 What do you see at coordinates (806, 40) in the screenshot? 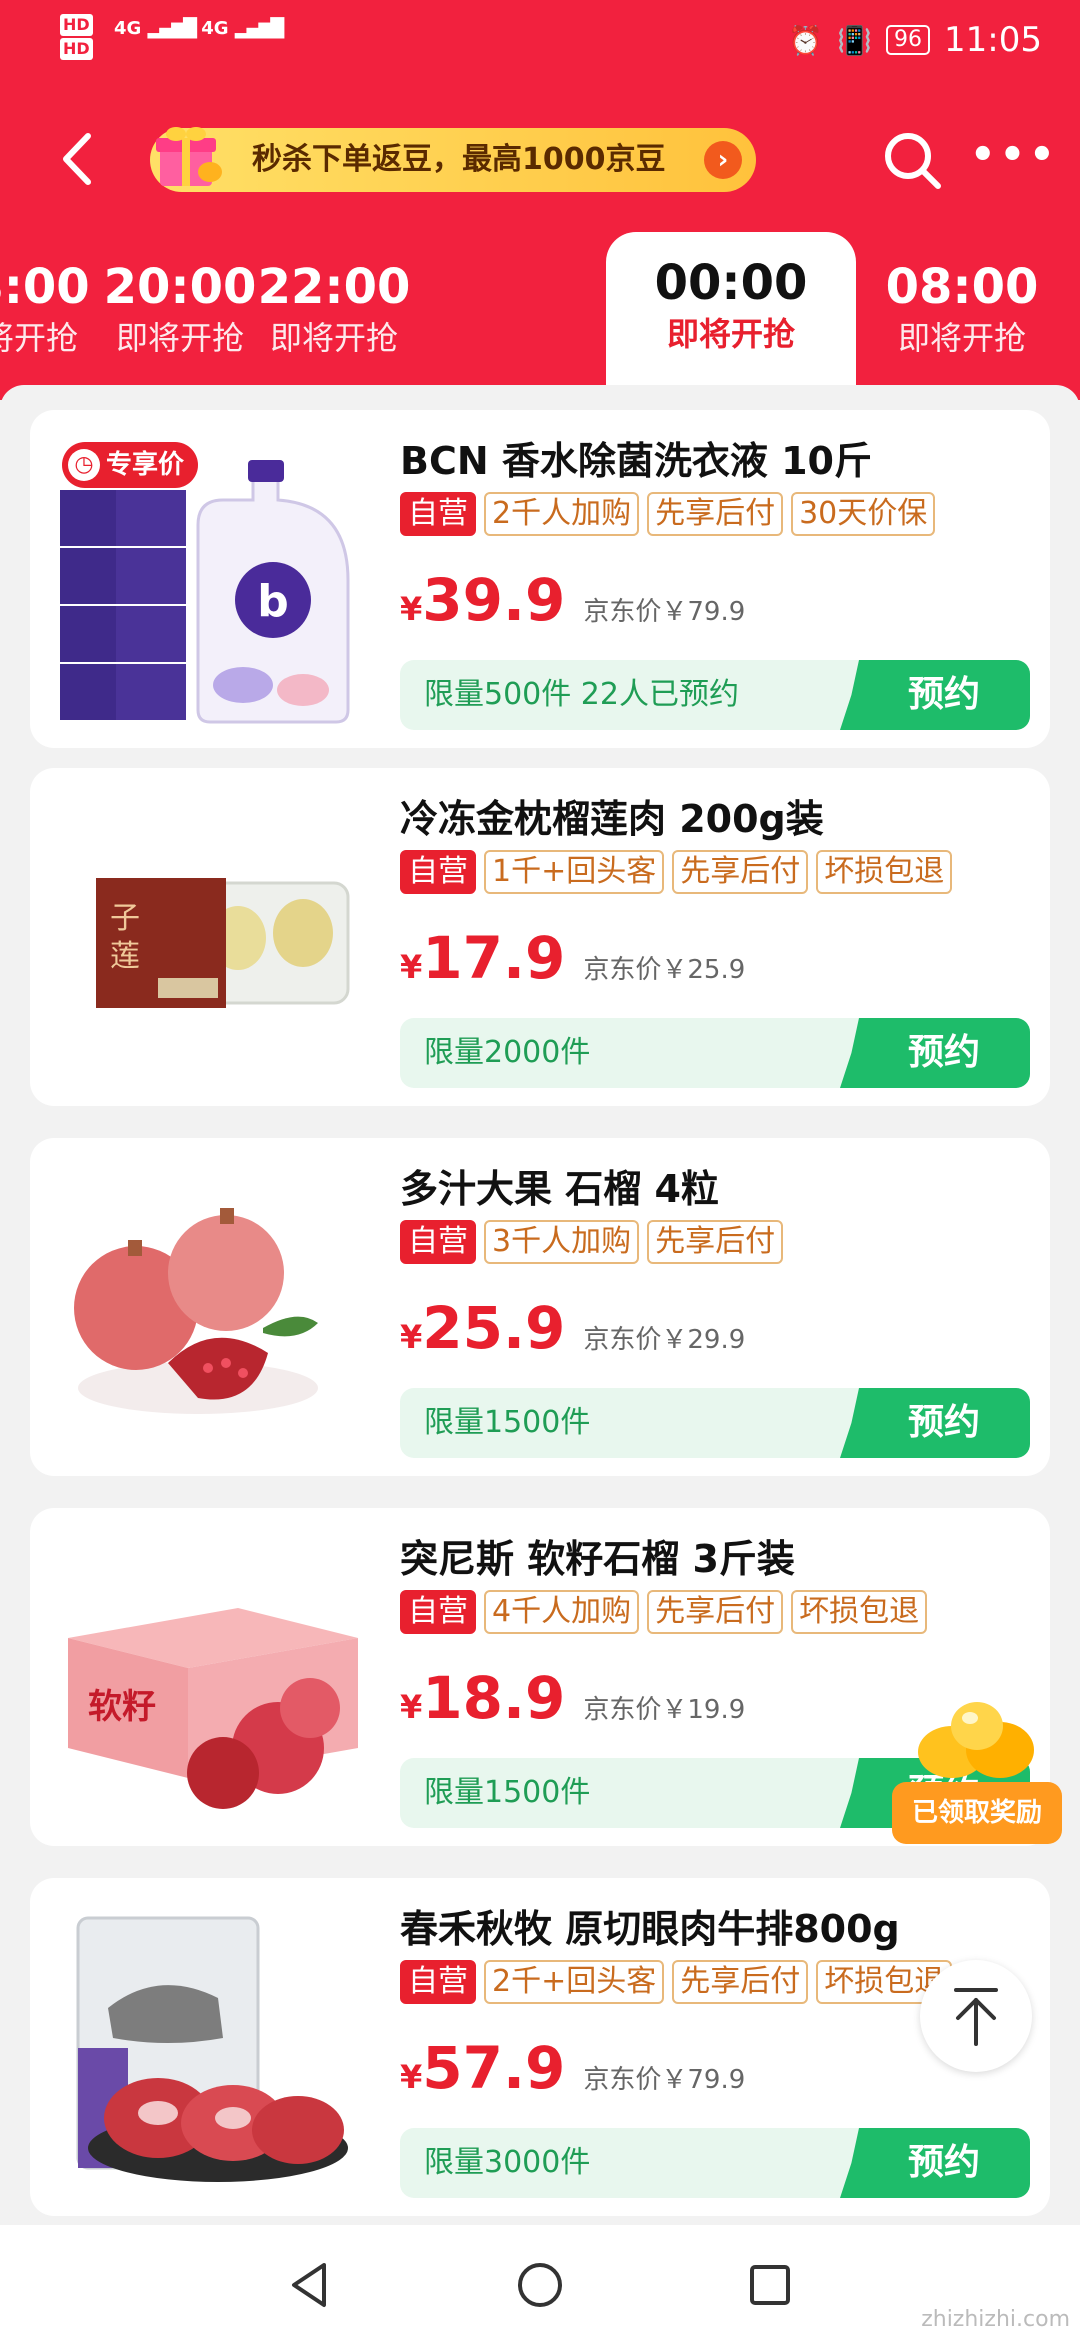
I see `alarm-icon: ⏰` at bounding box center [806, 40].